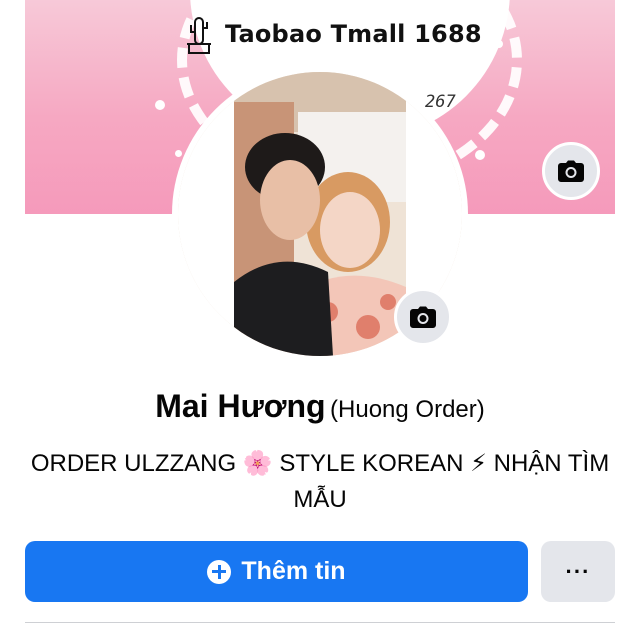 The image size is (640, 640). I want to click on cover-brand: Taobao Tmall 1688, so click(333, 34).